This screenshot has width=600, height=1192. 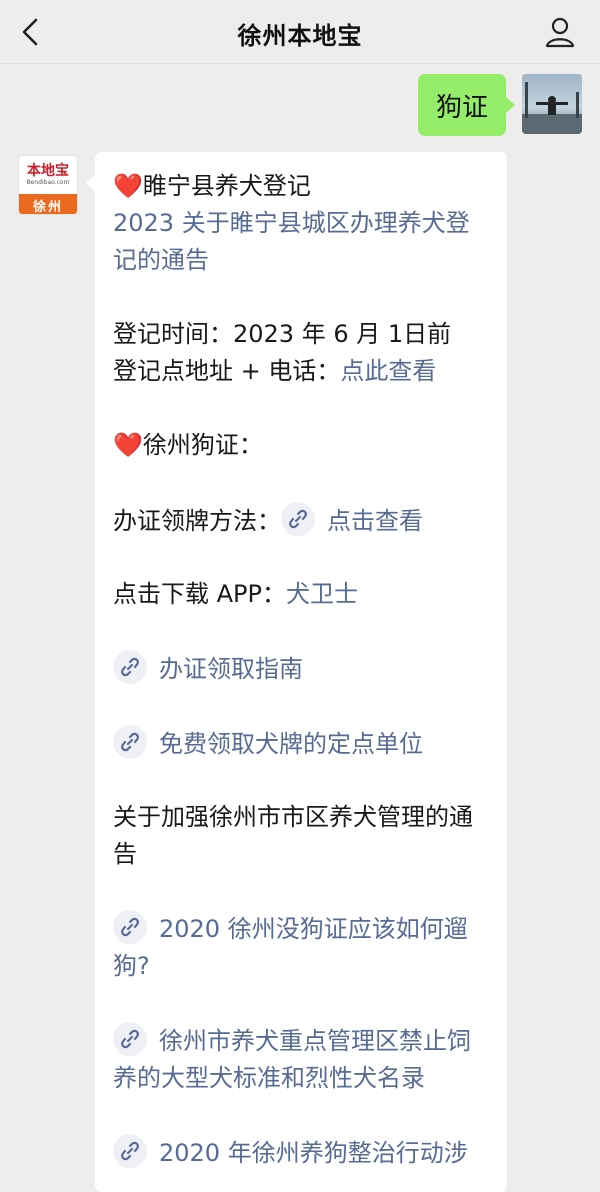 What do you see at coordinates (293, 835) in the screenshot?
I see `notice-text: 关于加强徐州市市区养犬管理的通告` at bounding box center [293, 835].